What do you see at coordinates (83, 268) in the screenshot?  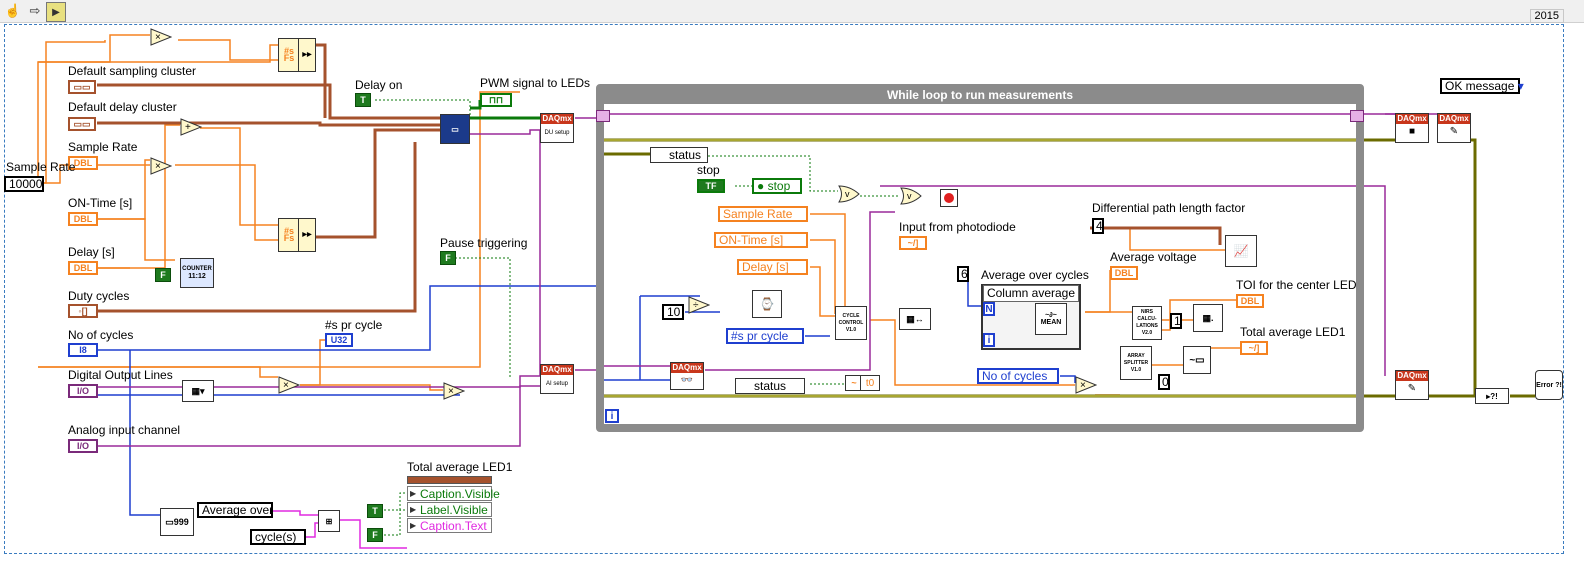 I see `delay-terminal: DBL` at bounding box center [83, 268].